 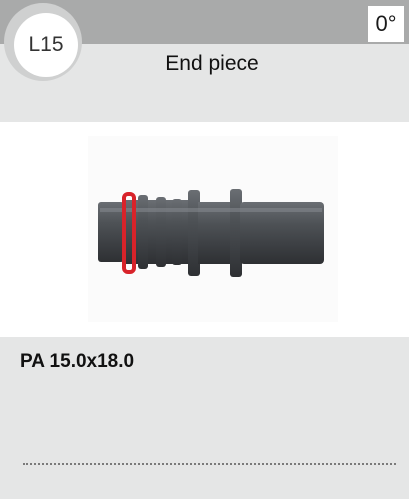 I want to click on product-title: End piece, so click(x=212, y=63).